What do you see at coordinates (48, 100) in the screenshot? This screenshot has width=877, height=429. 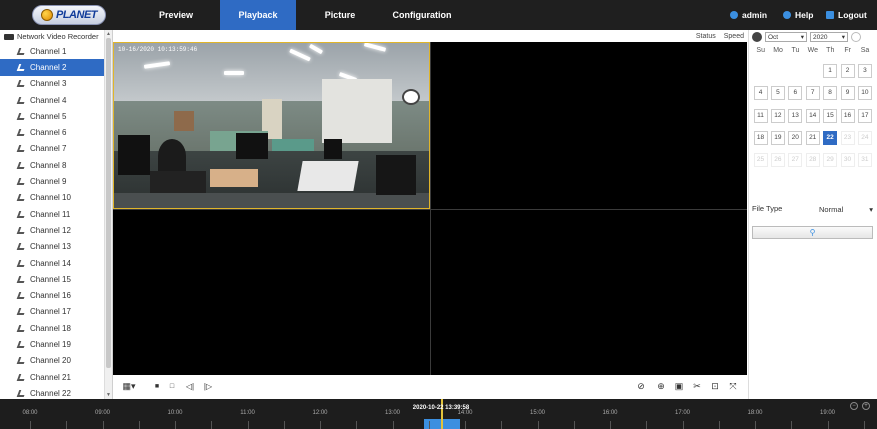 I see `channel-label: Channel 4` at bounding box center [48, 100].